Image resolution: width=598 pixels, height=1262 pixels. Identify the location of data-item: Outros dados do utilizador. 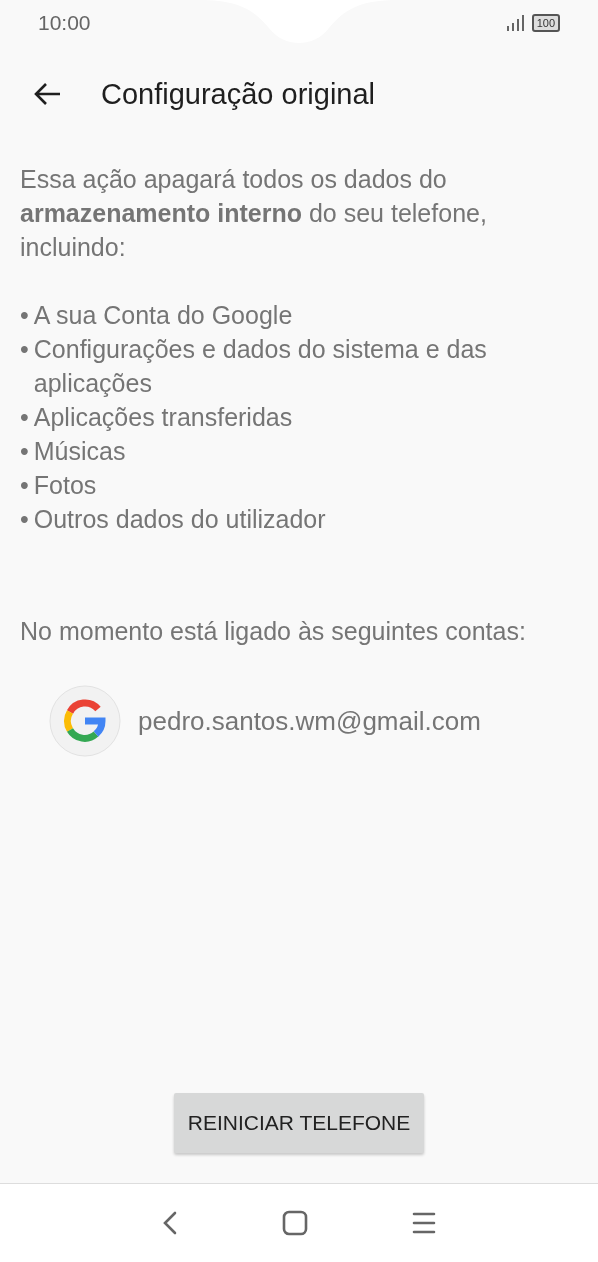
(179, 519).